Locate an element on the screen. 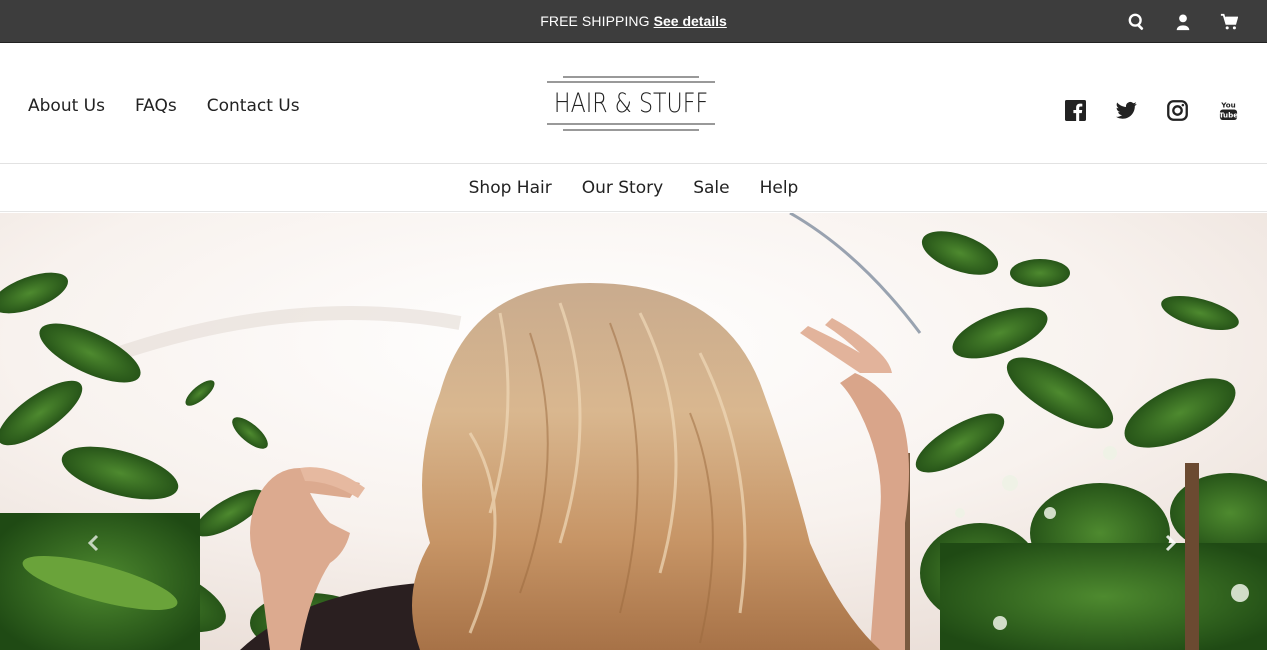 The width and height of the screenshot is (1267, 650). top-links: About Us FAQs Contact Us is located at coordinates (164, 106).